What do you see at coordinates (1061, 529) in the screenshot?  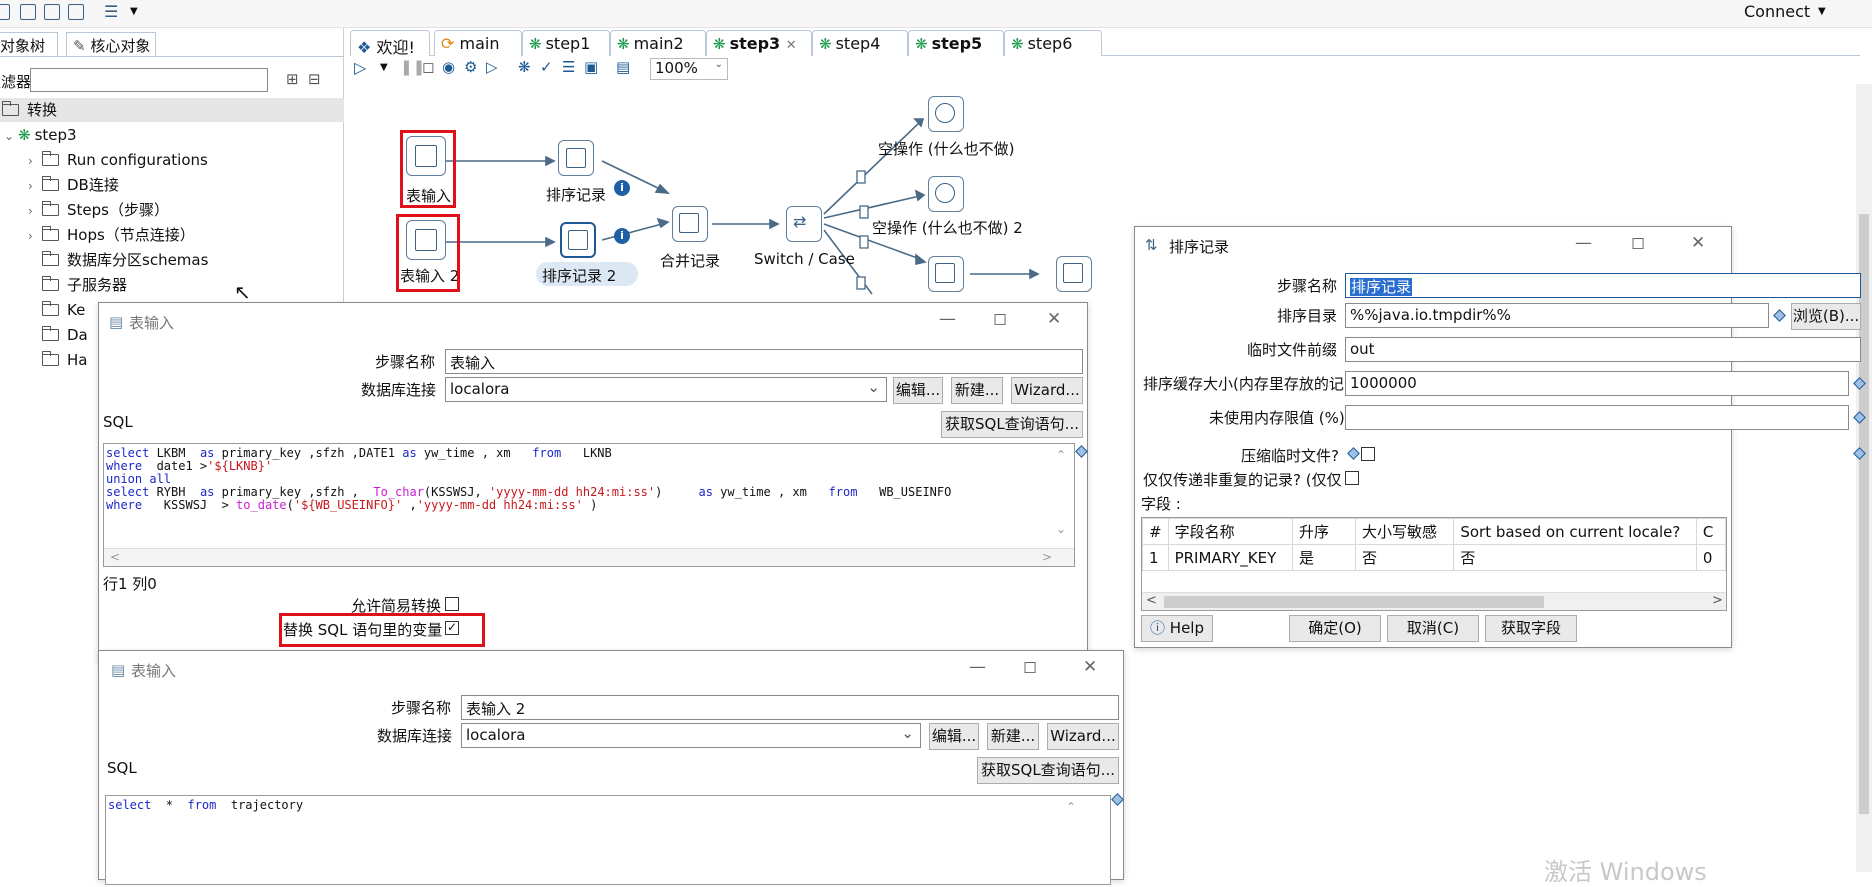 I see `scroll-down-icon: ⌄` at bounding box center [1061, 529].